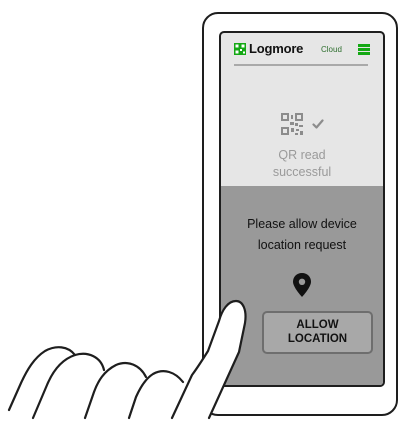 The height and width of the screenshot is (421, 400). Describe the element at coordinates (302, 245) in the screenshot. I see `message-line: location request` at that location.